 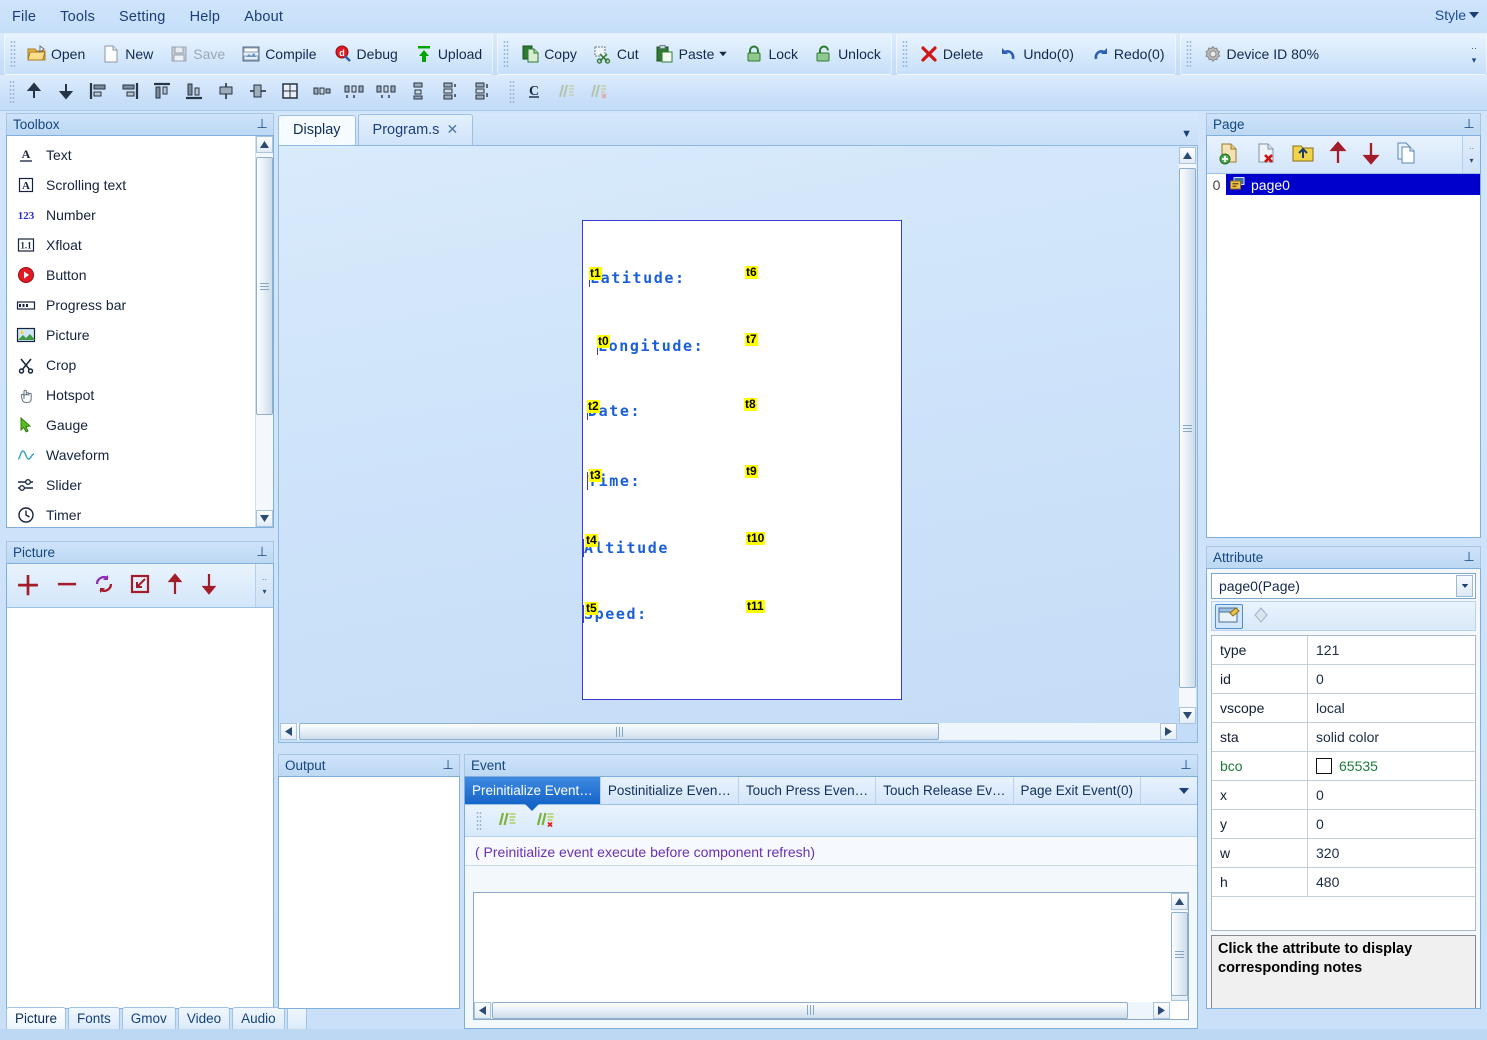 I want to click on tab-video: Video, so click(x=204, y=1018).